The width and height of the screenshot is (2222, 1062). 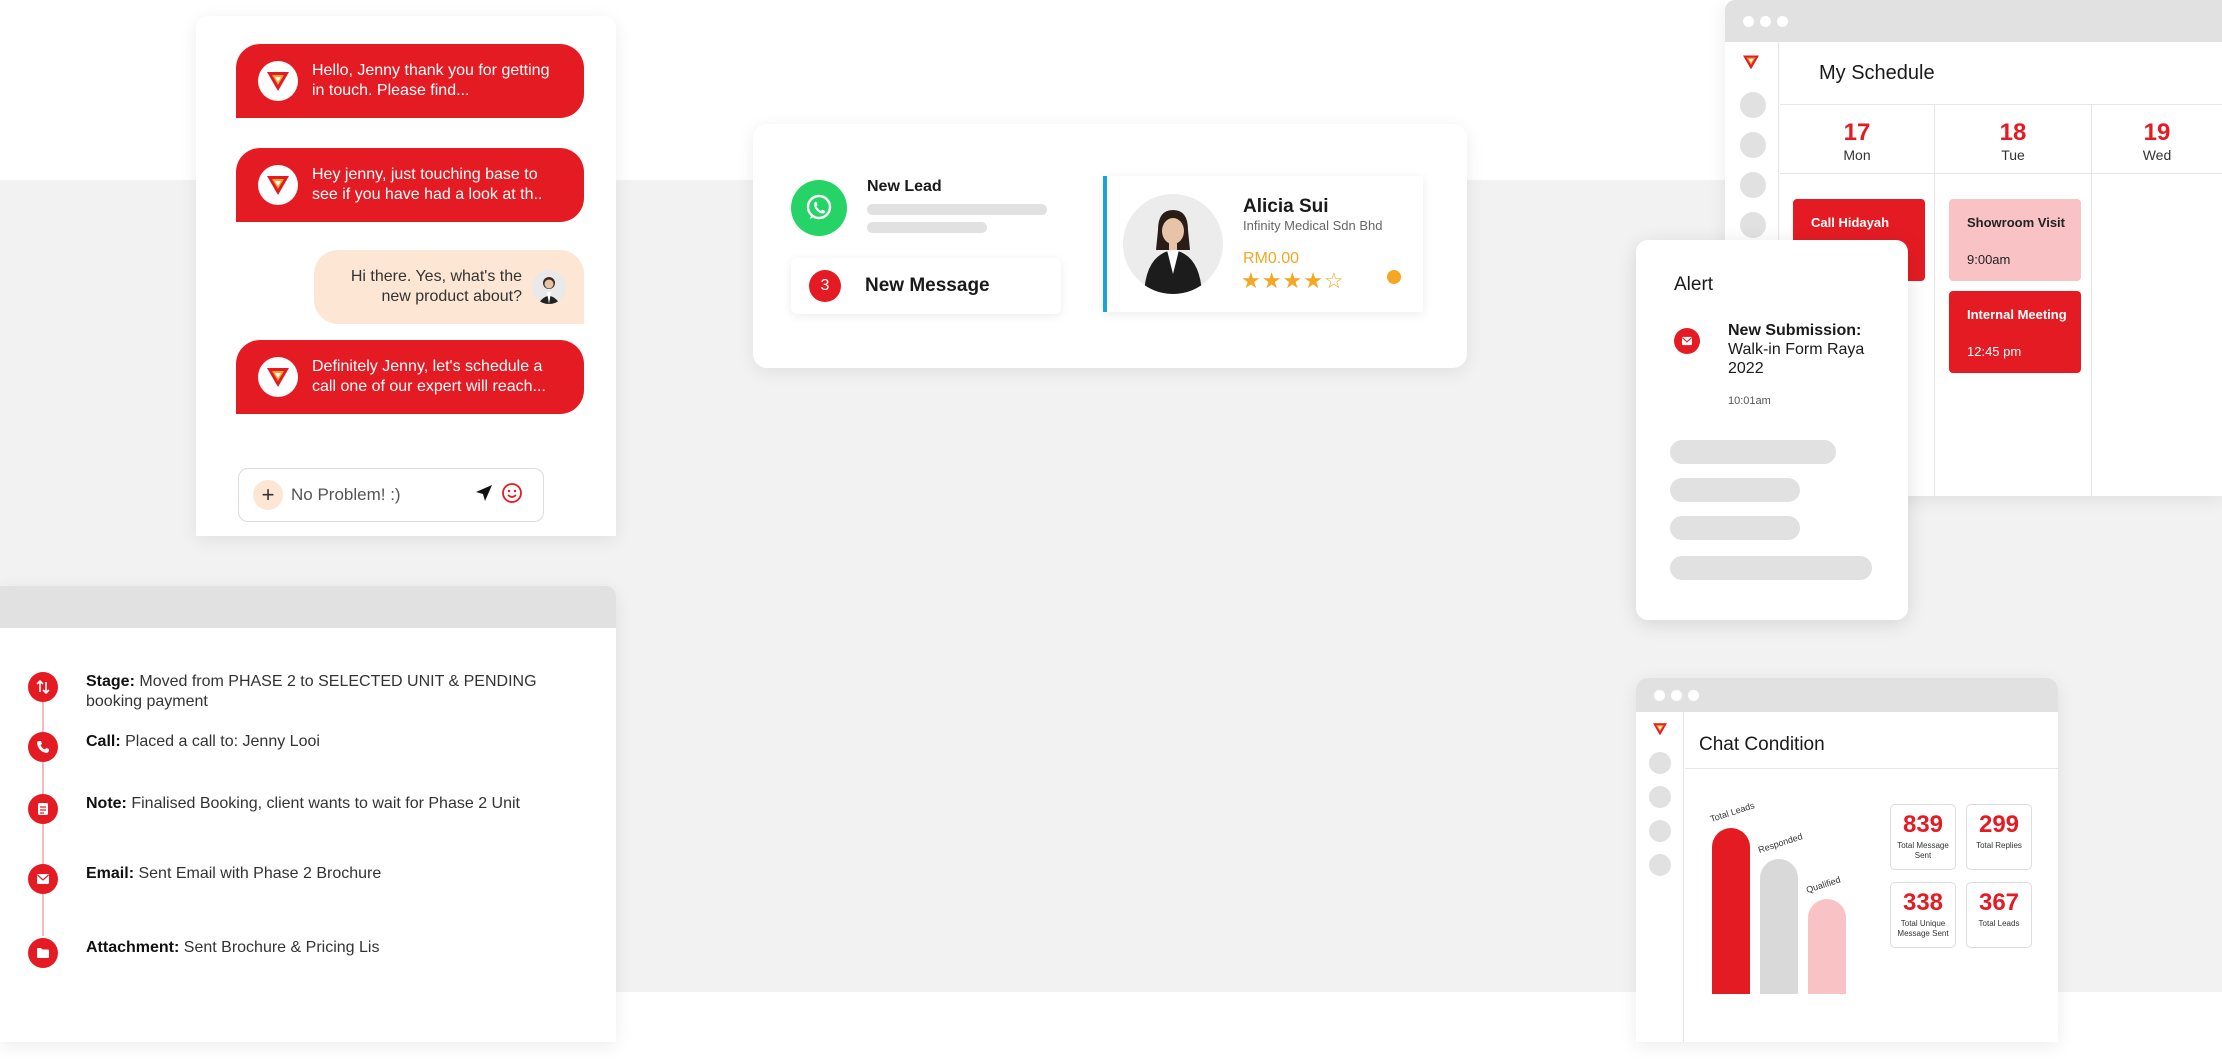 What do you see at coordinates (222, 741) in the screenshot?
I see `timeline-item-text: Placed a call to: Jenny Looi` at bounding box center [222, 741].